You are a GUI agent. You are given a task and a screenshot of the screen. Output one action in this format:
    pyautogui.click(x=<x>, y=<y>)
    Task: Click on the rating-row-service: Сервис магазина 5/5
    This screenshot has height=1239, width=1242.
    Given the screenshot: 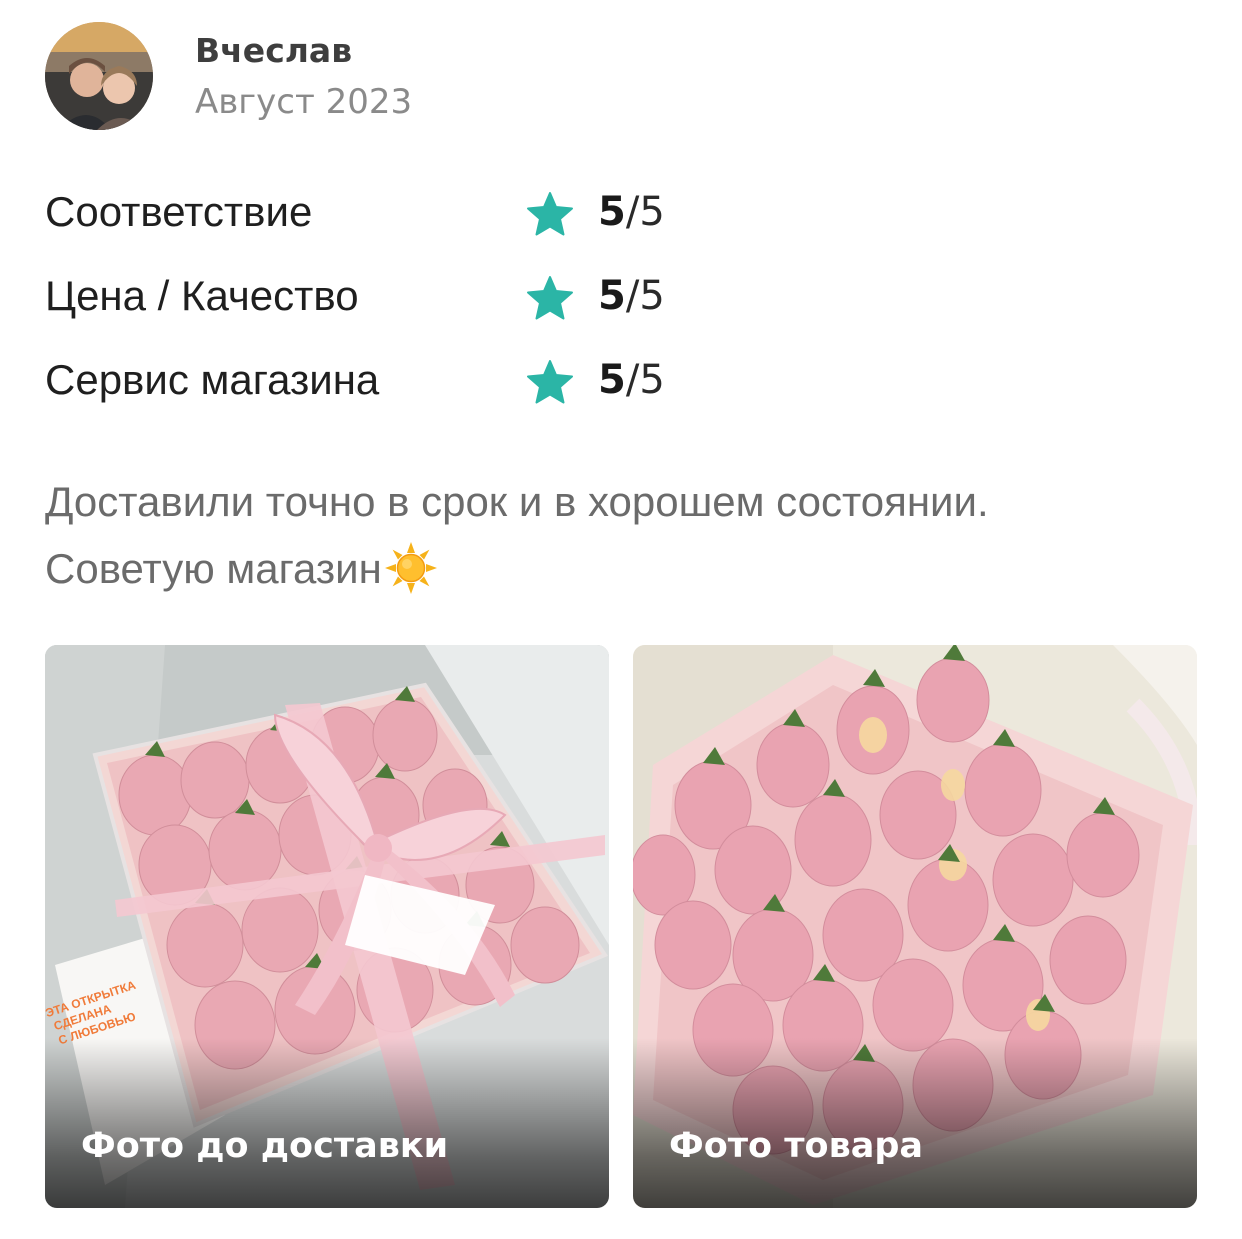 What is the action you would take?
    pyautogui.click(x=395, y=386)
    